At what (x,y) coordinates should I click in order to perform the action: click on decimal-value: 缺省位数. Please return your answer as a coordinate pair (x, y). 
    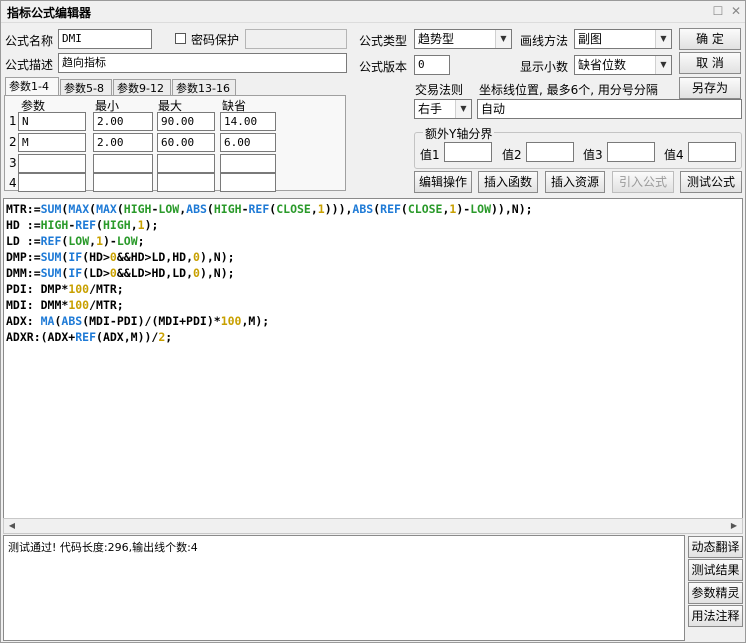
    Looking at the image, I should click on (602, 65).